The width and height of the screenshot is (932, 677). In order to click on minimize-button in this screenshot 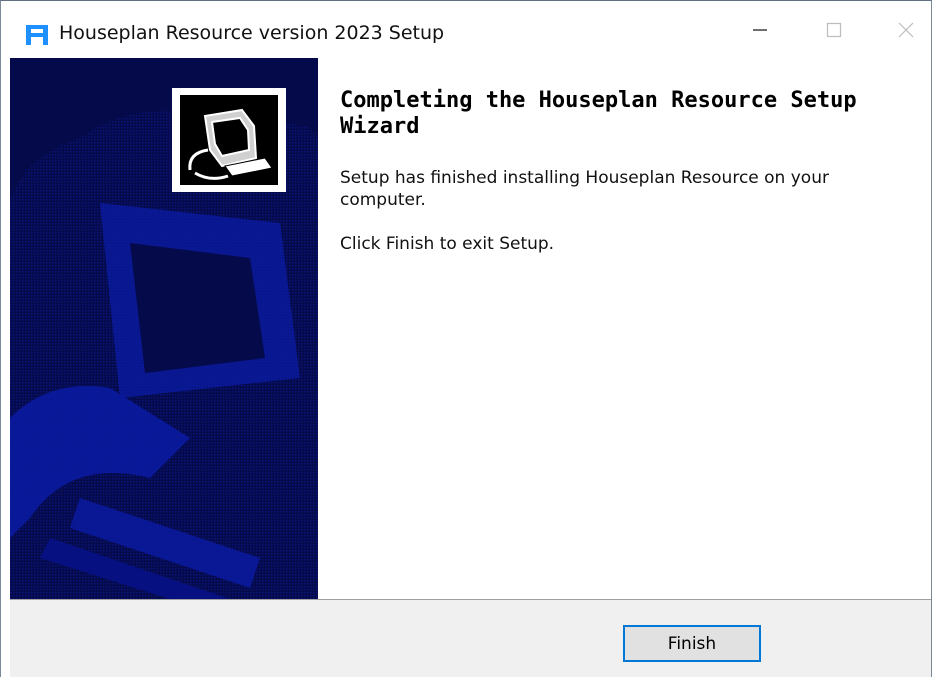, I will do `click(760, 29)`.